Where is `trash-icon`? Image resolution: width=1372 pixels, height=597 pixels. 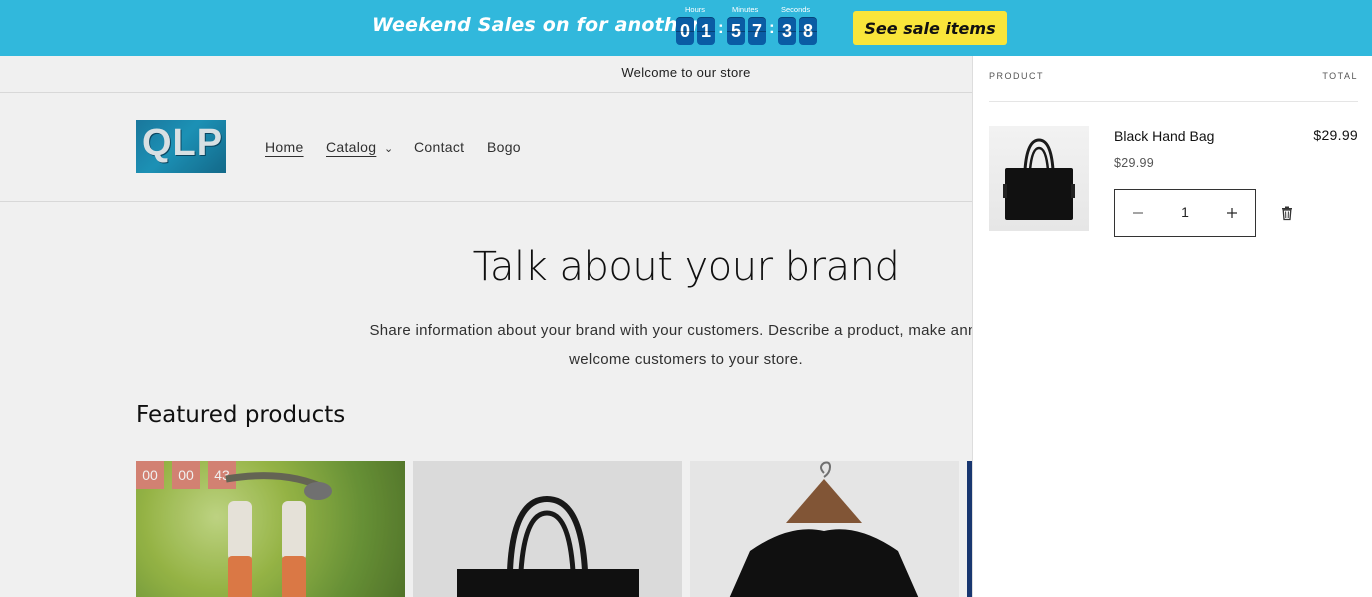 trash-icon is located at coordinates (1287, 213).